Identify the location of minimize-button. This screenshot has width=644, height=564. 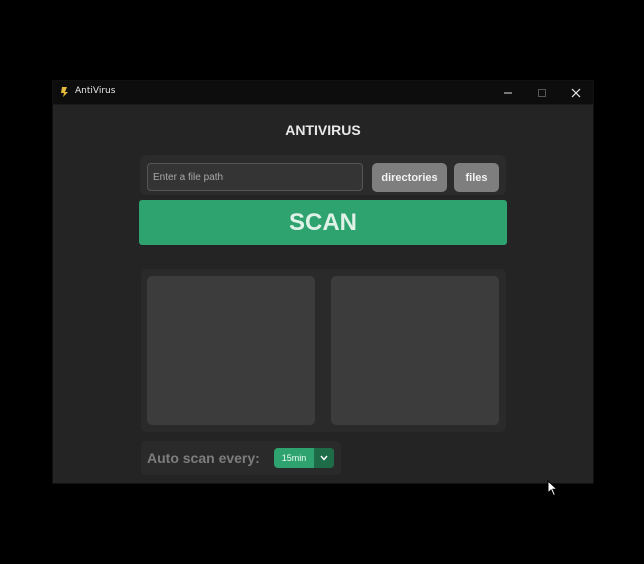
(508, 92).